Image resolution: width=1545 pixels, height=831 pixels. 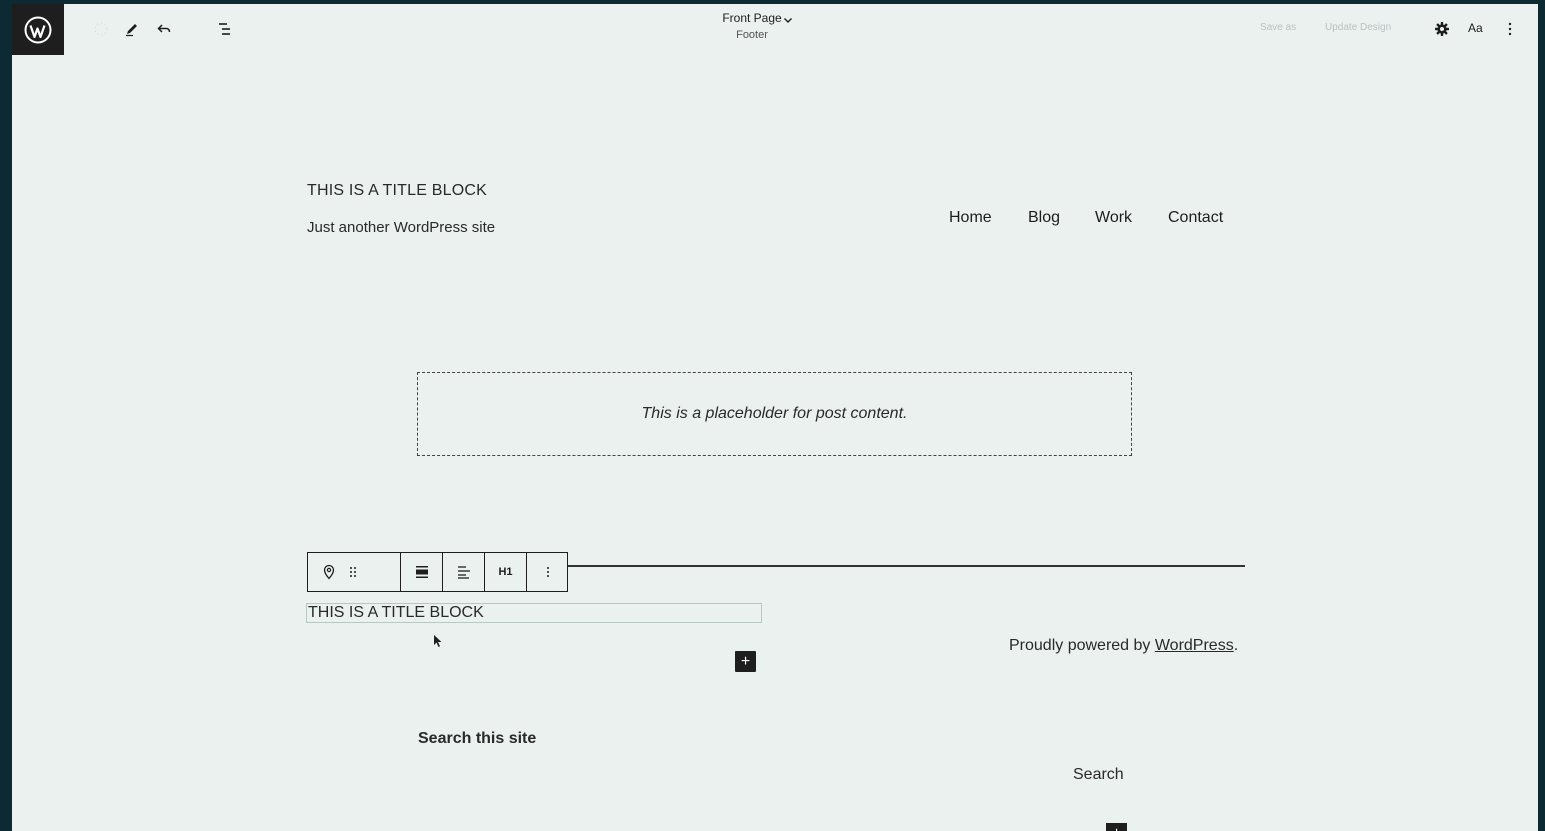 What do you see at coordinates (164, 29) in the screenshot?
I see `undo-icon` at bounding box center [164, 29].